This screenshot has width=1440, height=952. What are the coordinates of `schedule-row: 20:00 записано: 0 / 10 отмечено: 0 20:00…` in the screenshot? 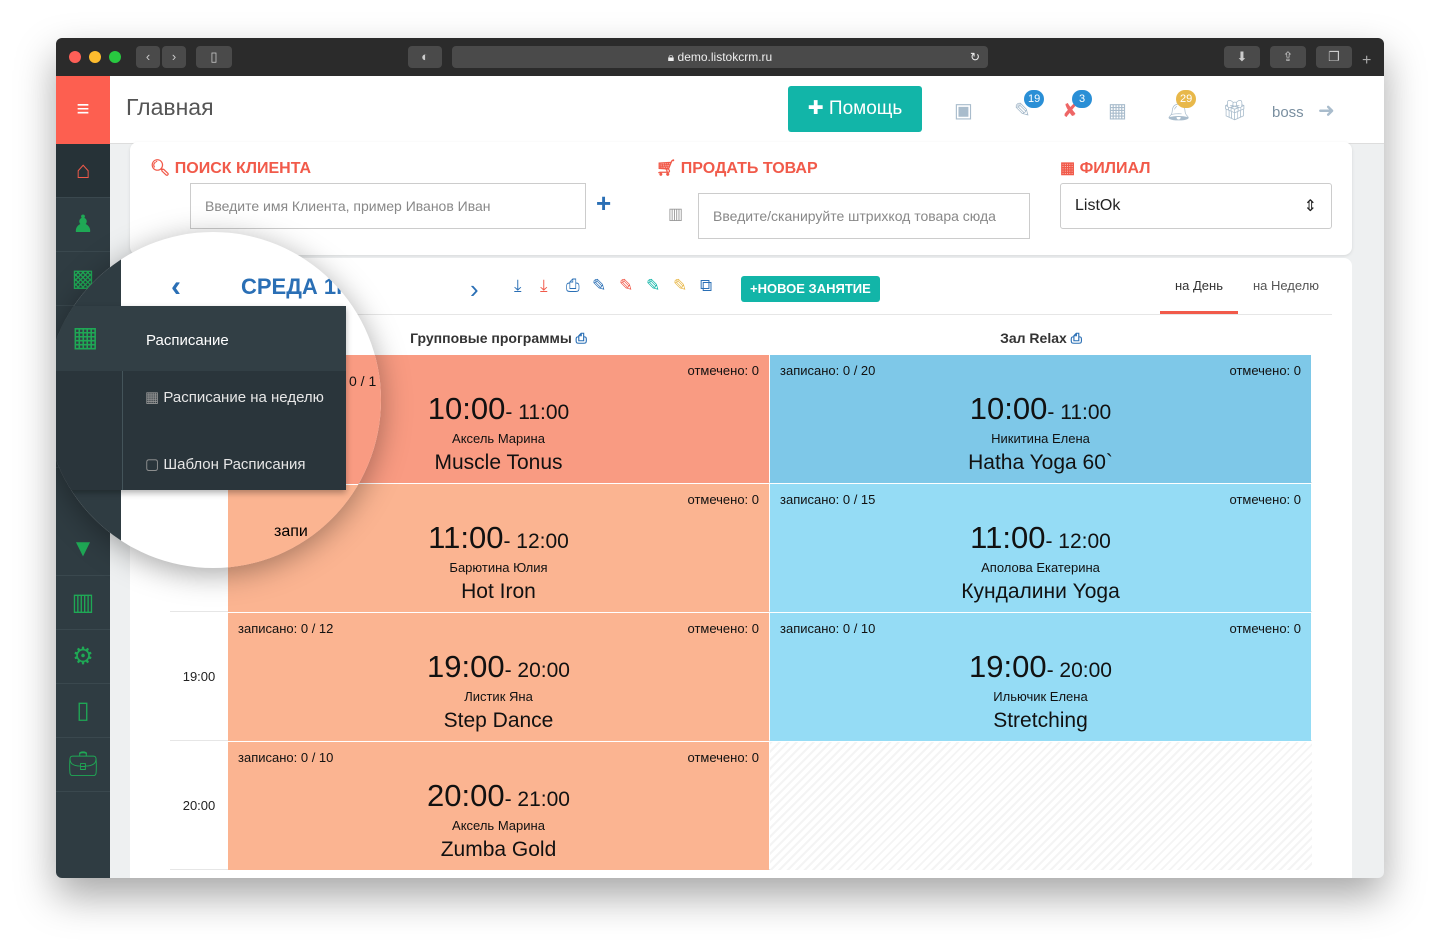 It's located at (741, 806).